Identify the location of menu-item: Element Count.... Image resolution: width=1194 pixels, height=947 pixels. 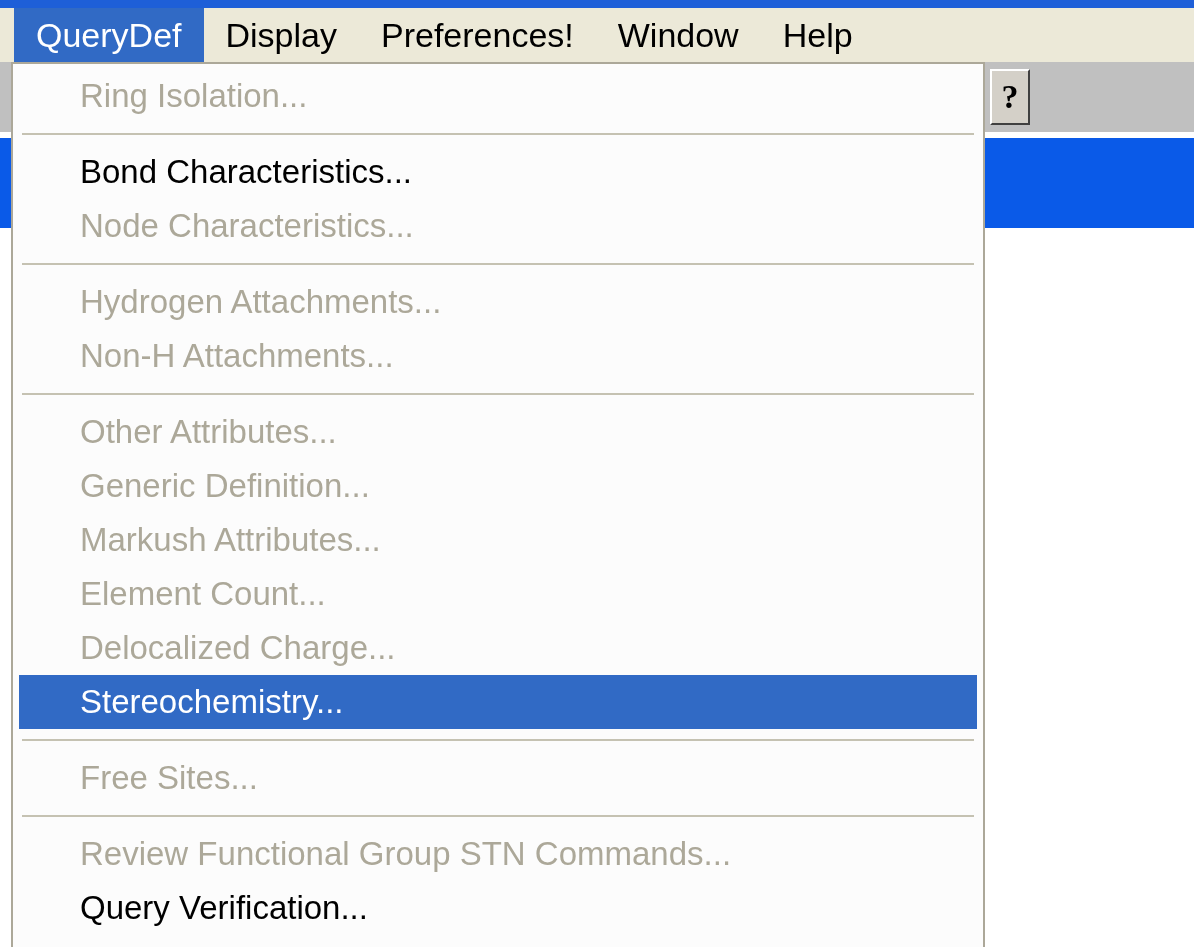
(498, 594).